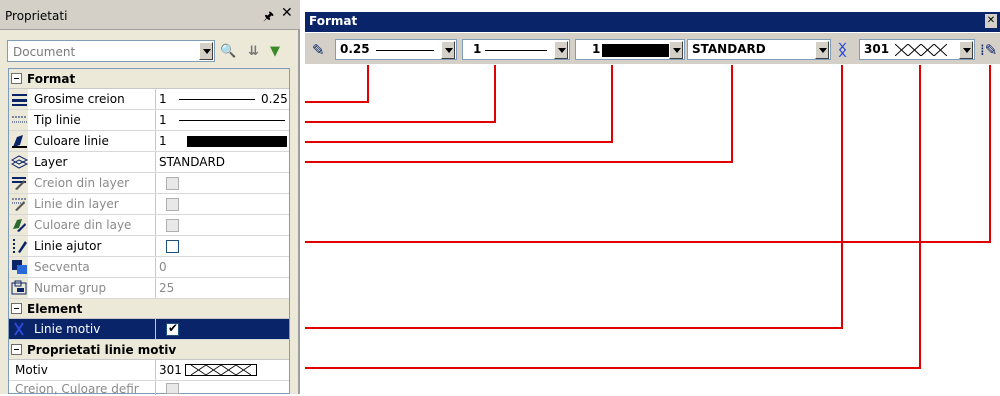 The image size is (1000, 396). What do you see at coordinates (172, 328) in the screenshot?
I see `checkbox-checked` at bounding box center [172, 328].